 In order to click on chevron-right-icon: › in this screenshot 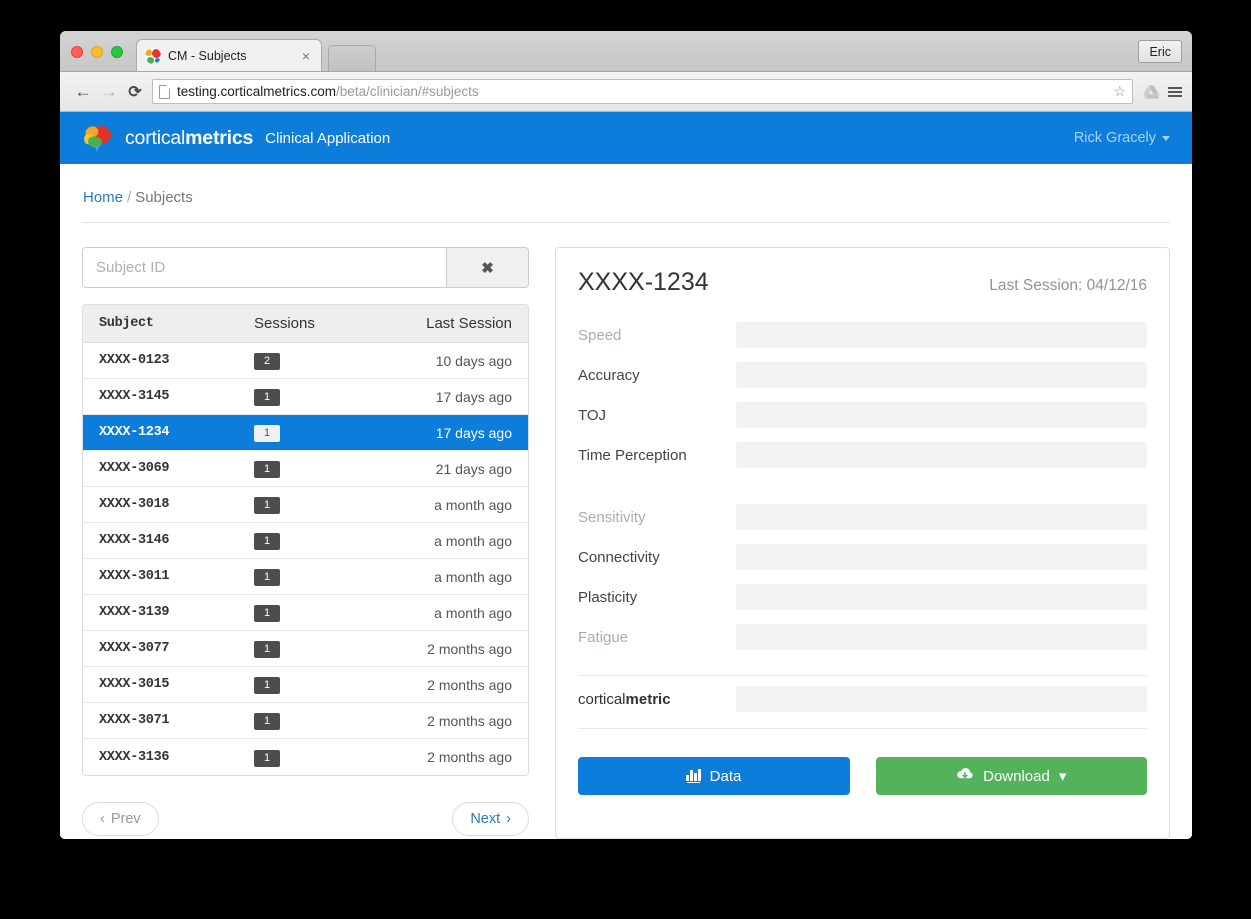, I will do `click(508, 819)`.